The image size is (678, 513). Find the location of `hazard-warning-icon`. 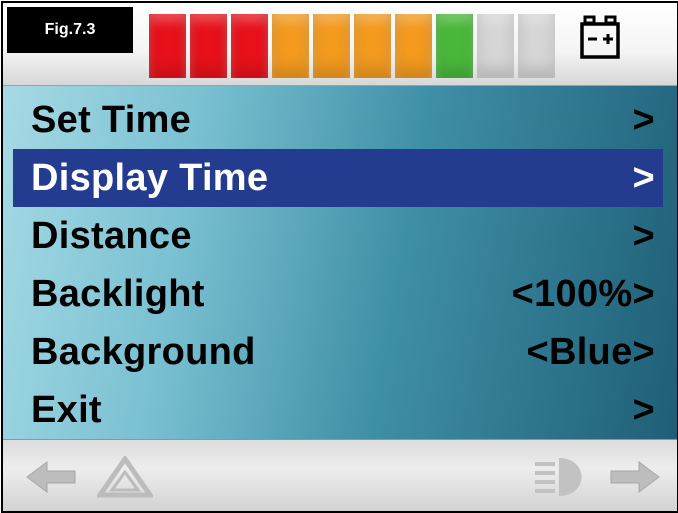

hazard-warning-icon is located at coordinates (125, 477).